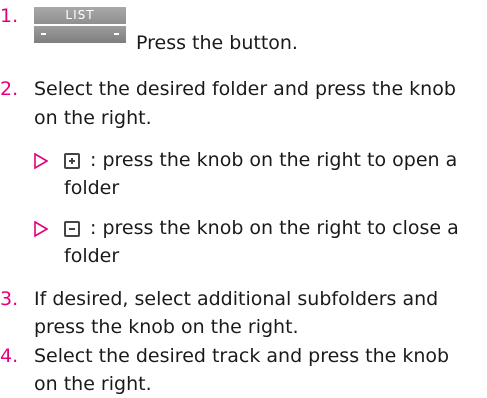  I want to click on bullet-open-text-line-2: folder, so click(92, 188).